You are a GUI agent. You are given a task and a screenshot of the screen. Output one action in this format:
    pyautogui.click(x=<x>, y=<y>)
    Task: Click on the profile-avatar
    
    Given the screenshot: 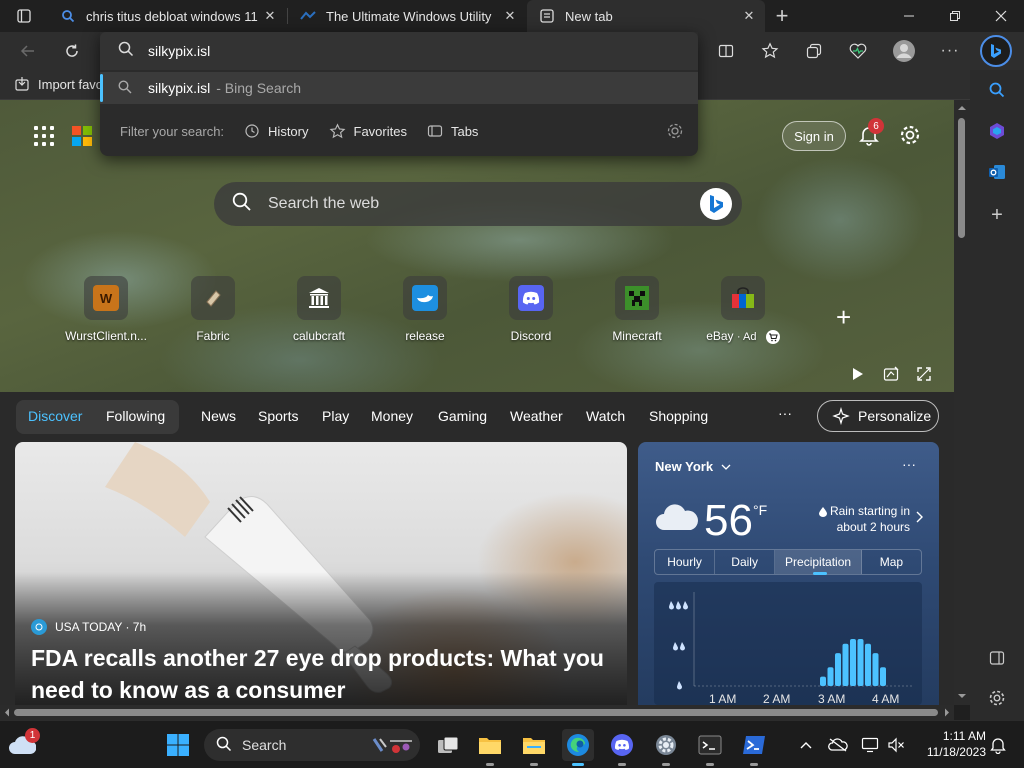 What is the action you would take?
    pyautogui.click(x=904, y=51)
    